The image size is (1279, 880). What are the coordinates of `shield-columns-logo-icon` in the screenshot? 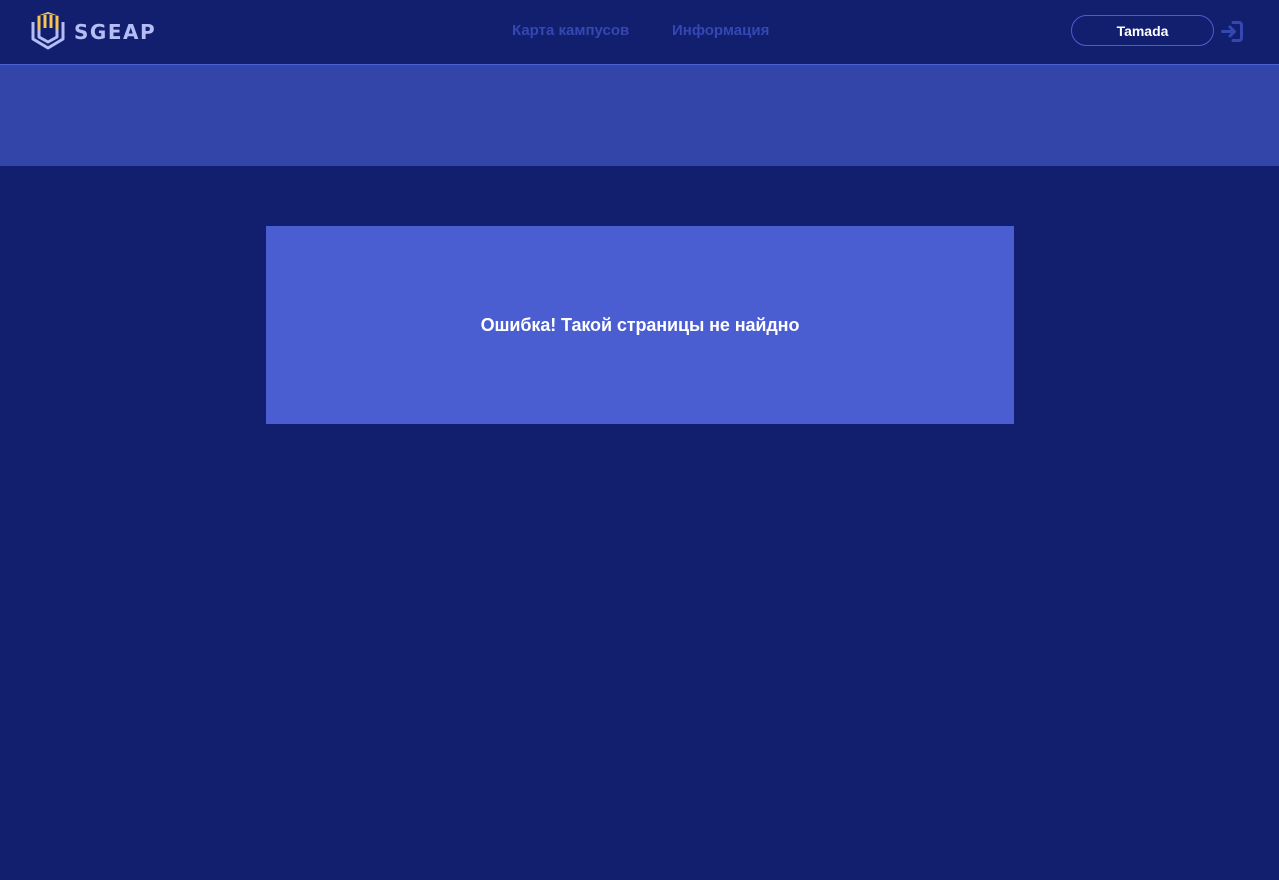 It's located at (48, 31).